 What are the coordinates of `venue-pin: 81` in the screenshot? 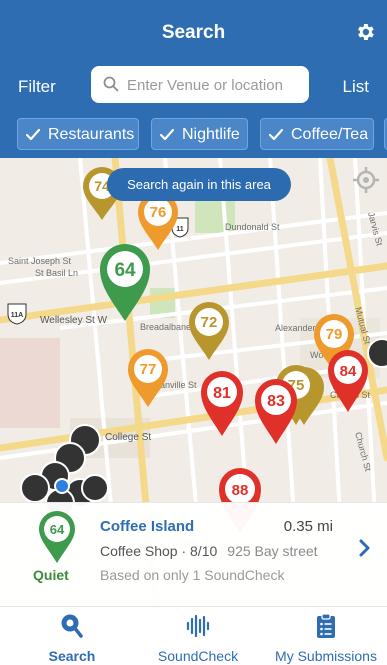 It's located at (222, 403).